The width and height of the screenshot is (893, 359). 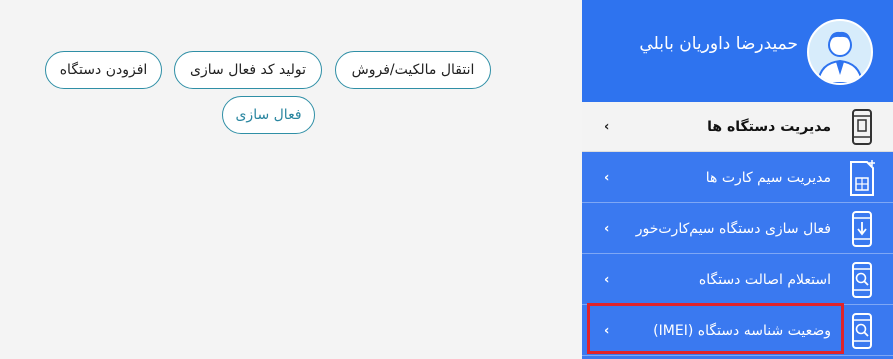 I want to click on sidebar-item-imei-status: ‹ وضعیت شناسه دستگاه (IMEI), so click(x=737, y=331).